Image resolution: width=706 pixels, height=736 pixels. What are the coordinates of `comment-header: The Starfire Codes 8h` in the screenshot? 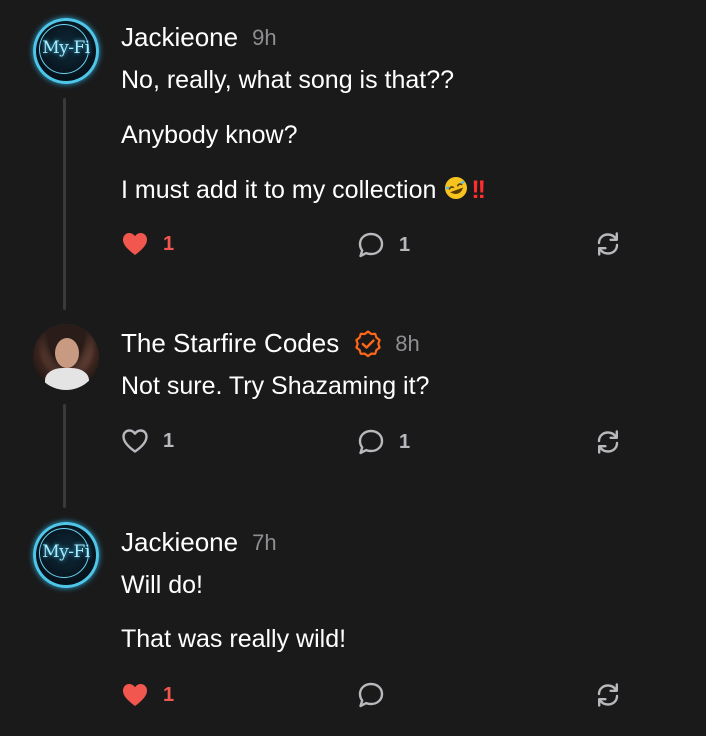 It's located at (270, 343).